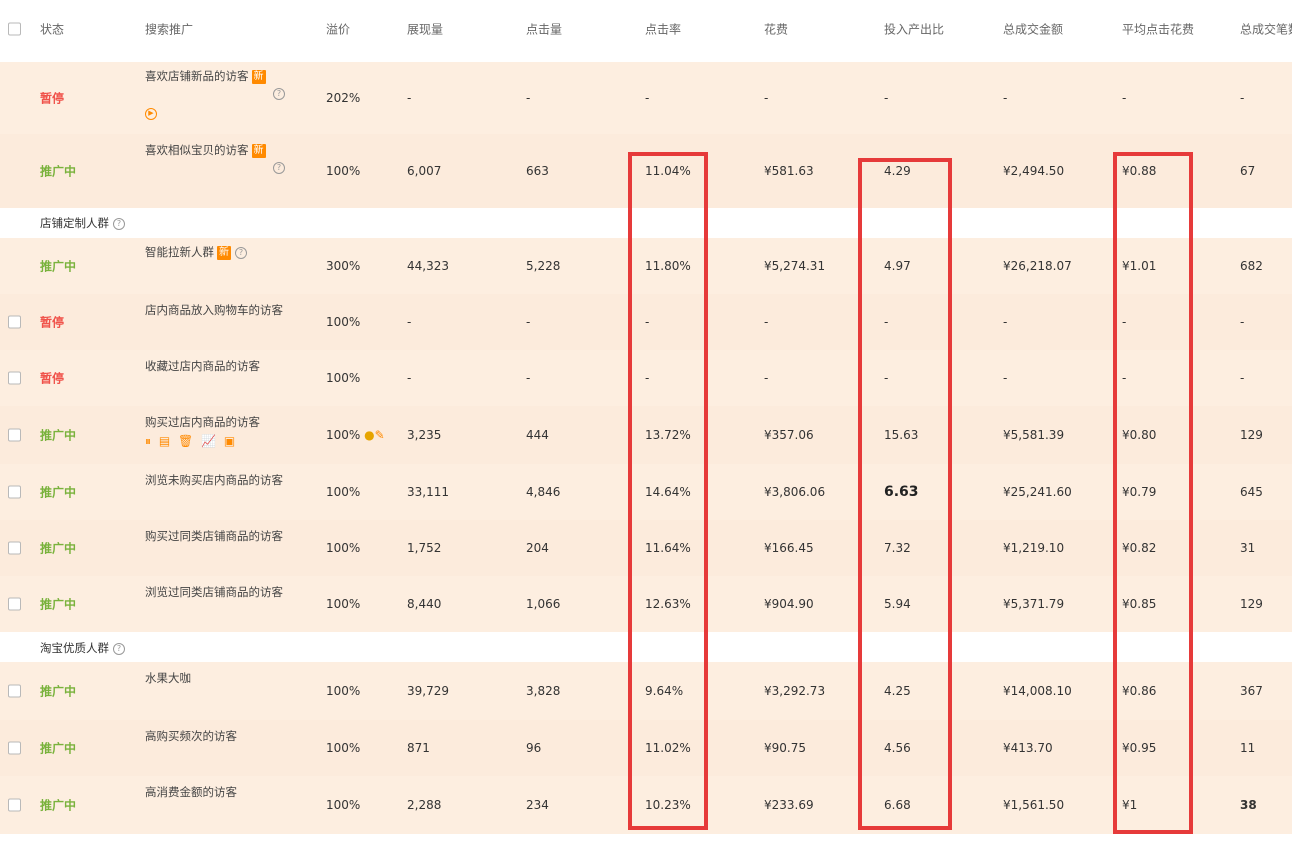 This screenshot has height=841, width=1292. Describe the element at coordinates (897, 604) in the screenshot. I see `roi-value: 5.94` at that location.